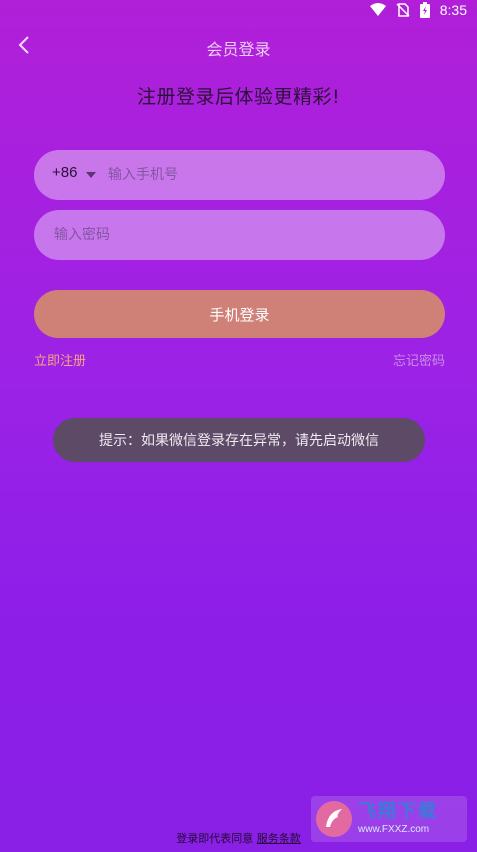 This screenshot has width=477, height=852. I want to click on watermark-logo-icon, so click(334, 819).